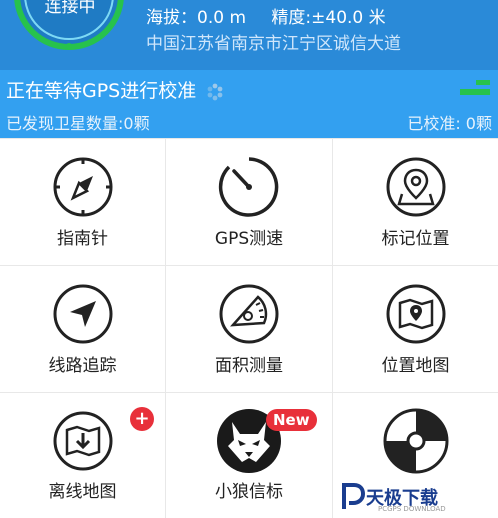  I want to click on grid-item-location-map: 位置地图, so click(415, 329).